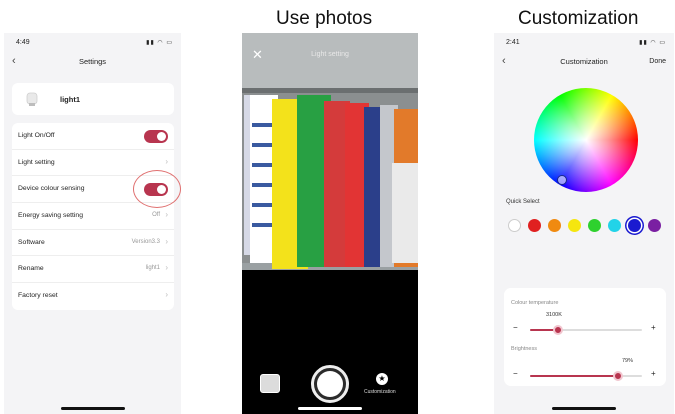 The image size is (675, 414). What do you see at coordinates (51, 189) in the screenshot?
I see `row-label: Device colour sensing` at bounding box center [51, 189].